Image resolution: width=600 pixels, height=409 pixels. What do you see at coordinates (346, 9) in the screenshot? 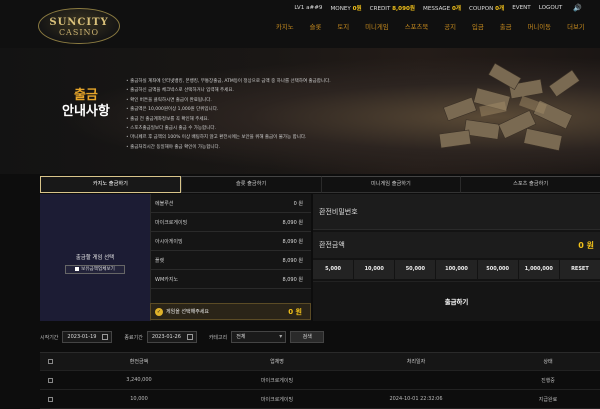
I see `money-info: MONEY 0원` at bounding box center [346, 9].